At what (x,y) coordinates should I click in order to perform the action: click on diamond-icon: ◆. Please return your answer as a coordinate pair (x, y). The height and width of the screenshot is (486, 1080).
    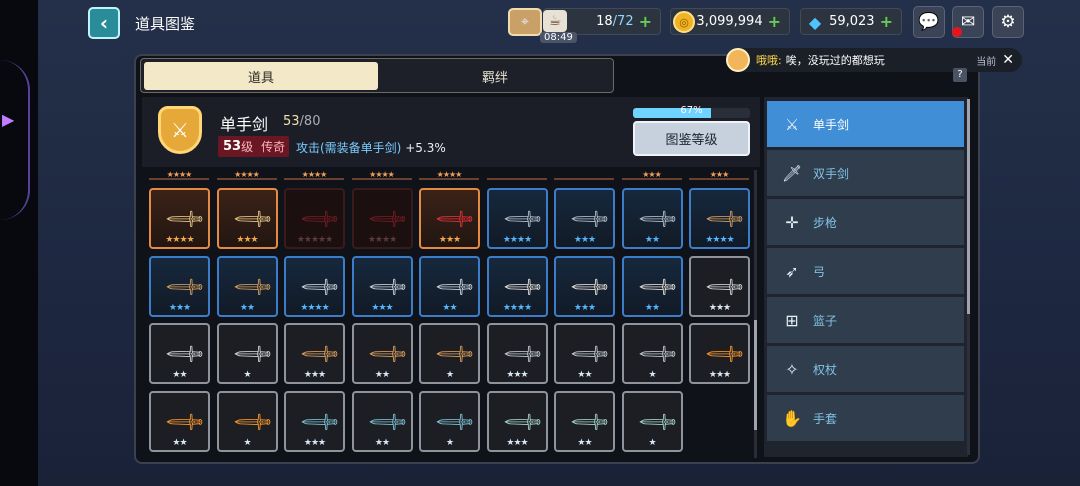
    Looking at the image, I should click on (815, 22).